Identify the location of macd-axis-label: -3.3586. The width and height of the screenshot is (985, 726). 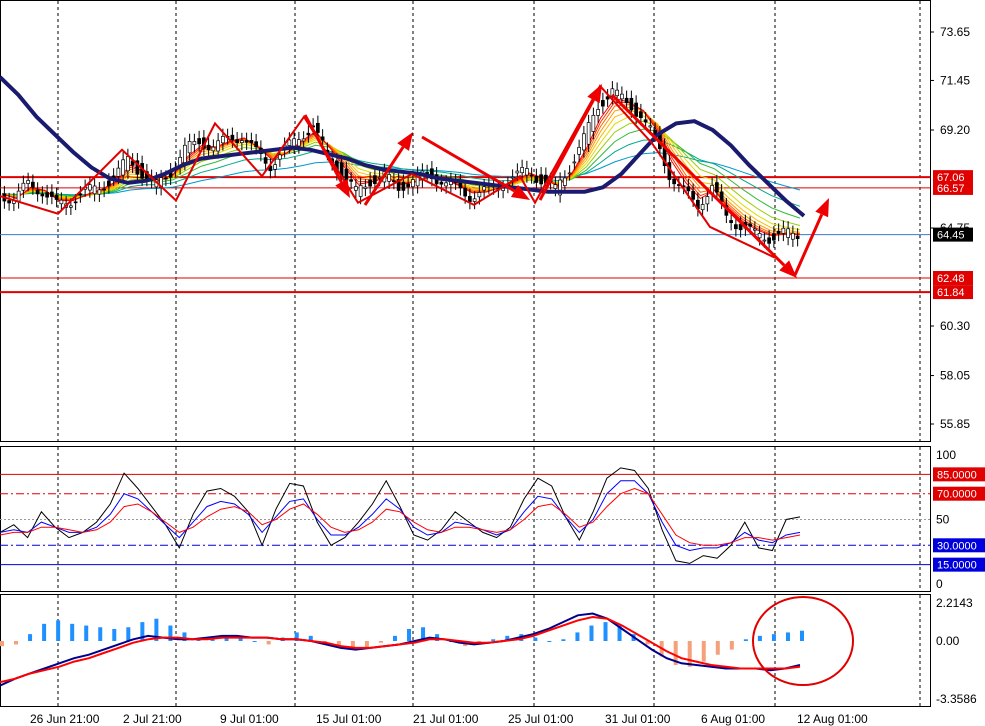
(956, 699).